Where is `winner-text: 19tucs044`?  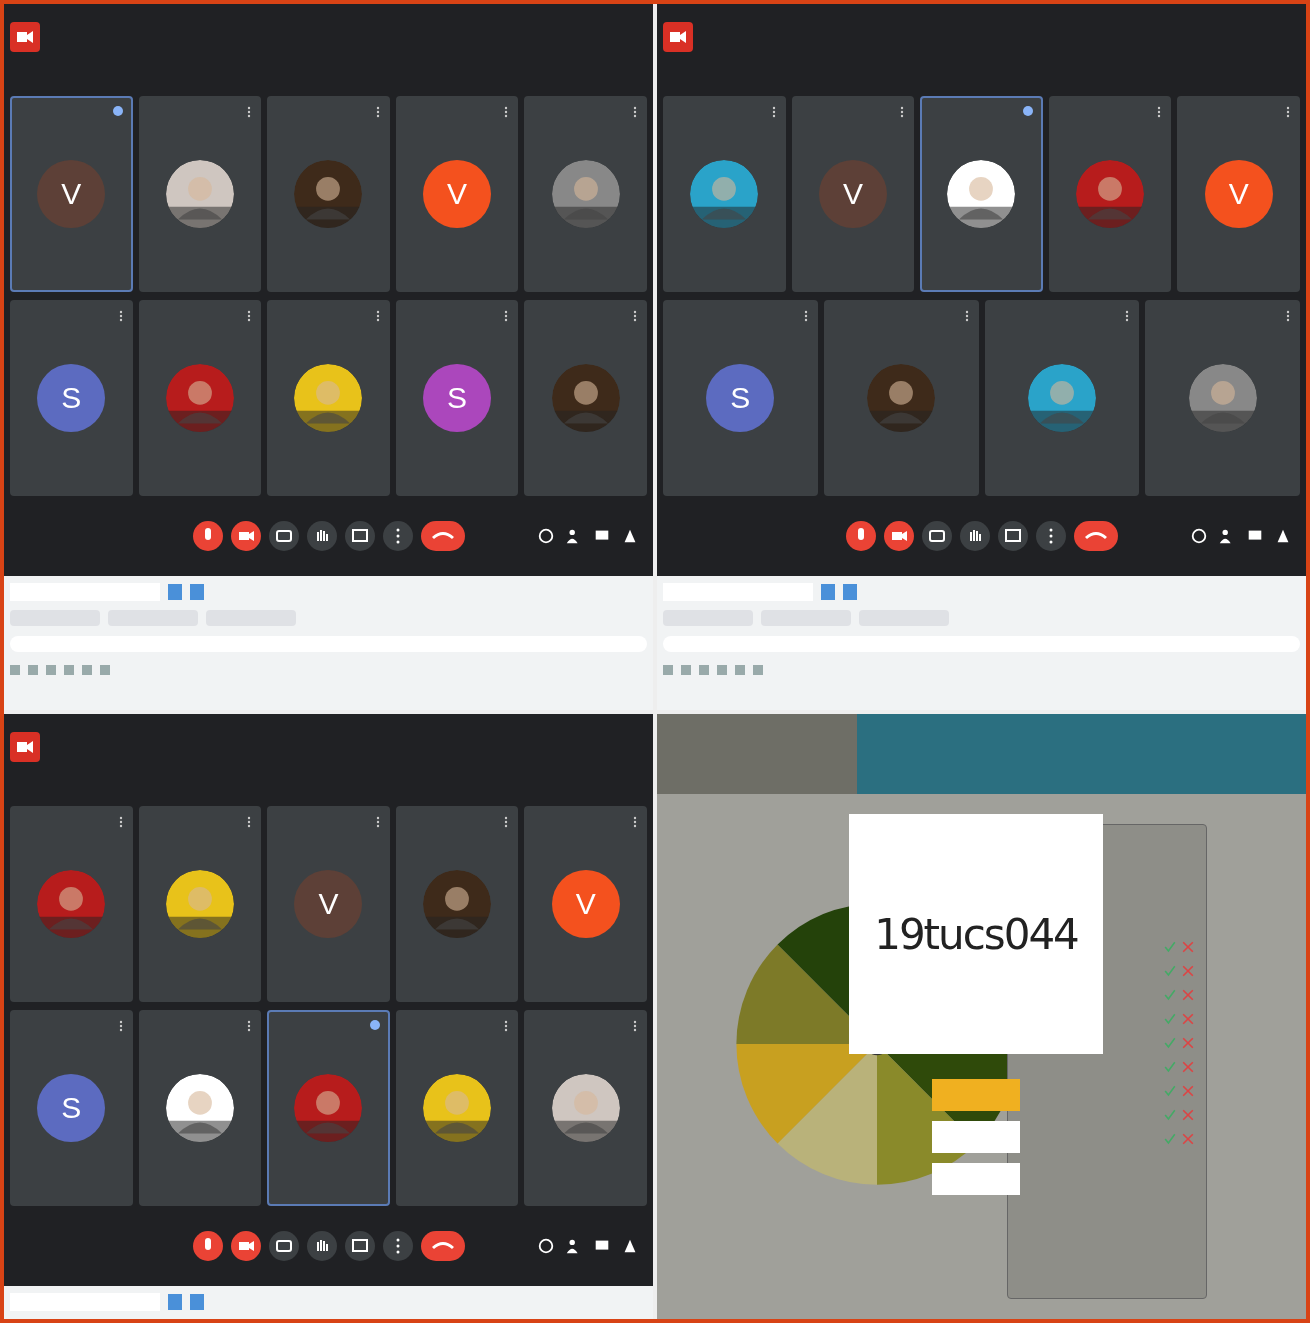 winner-text: 19tucs044 is located at coordinates (976, 934).